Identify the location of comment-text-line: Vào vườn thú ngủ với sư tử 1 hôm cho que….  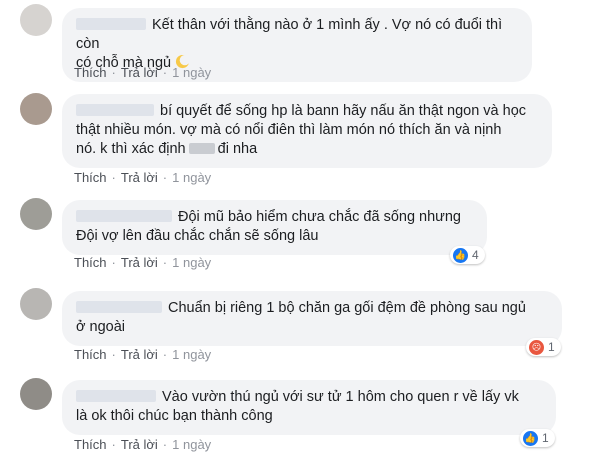
(340, 397).